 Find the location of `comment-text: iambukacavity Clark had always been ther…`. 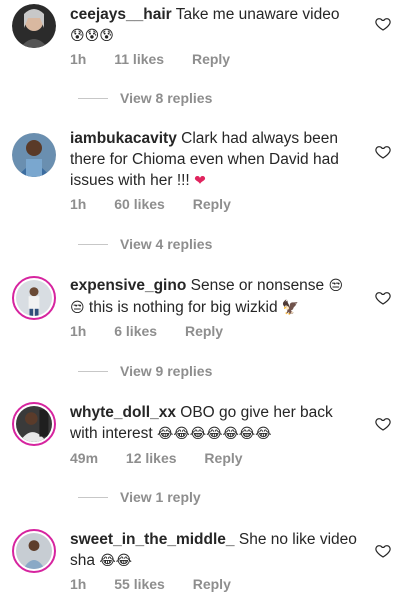

comment-text: iambukacavity Clark had always been ther… is located at coordinates (215, 160).